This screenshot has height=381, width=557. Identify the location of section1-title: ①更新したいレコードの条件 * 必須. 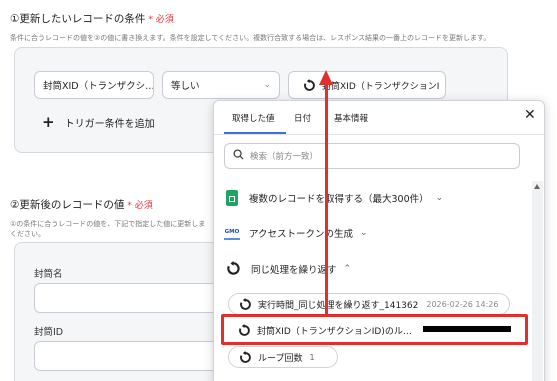
(92, 19).